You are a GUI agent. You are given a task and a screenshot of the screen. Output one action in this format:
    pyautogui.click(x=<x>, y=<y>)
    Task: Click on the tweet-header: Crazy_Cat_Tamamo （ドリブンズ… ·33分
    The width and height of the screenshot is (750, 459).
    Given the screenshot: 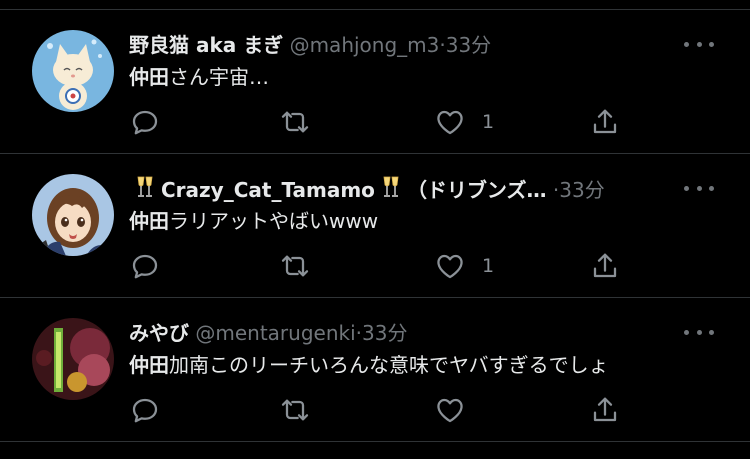 What is the action you would take?
    pyautogui.click(x=379, y=189)
    